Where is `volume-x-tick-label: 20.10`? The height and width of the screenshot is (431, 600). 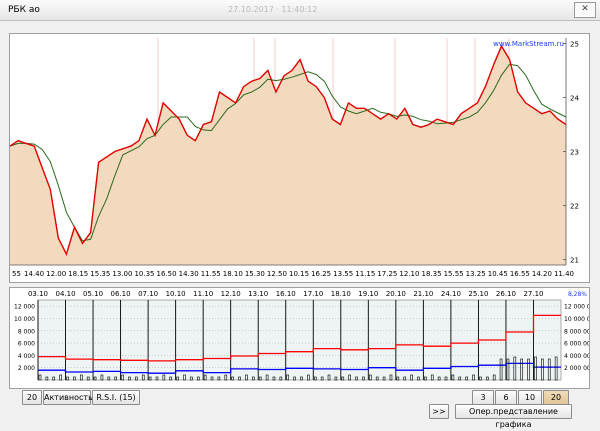 volume-x-tick-label: 20.10 is located at coordinates (396, 294).